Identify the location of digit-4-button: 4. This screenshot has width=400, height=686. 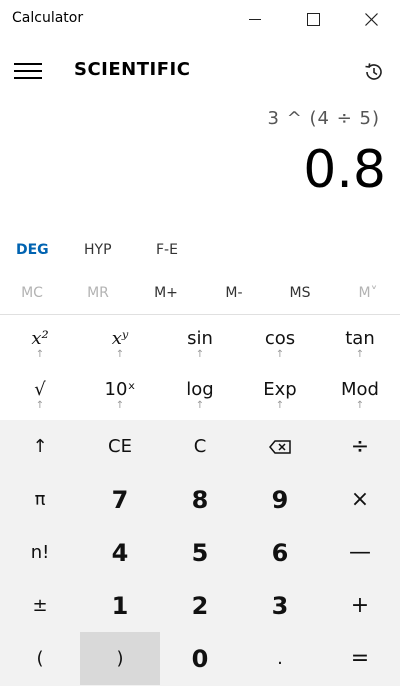
(120, 552).